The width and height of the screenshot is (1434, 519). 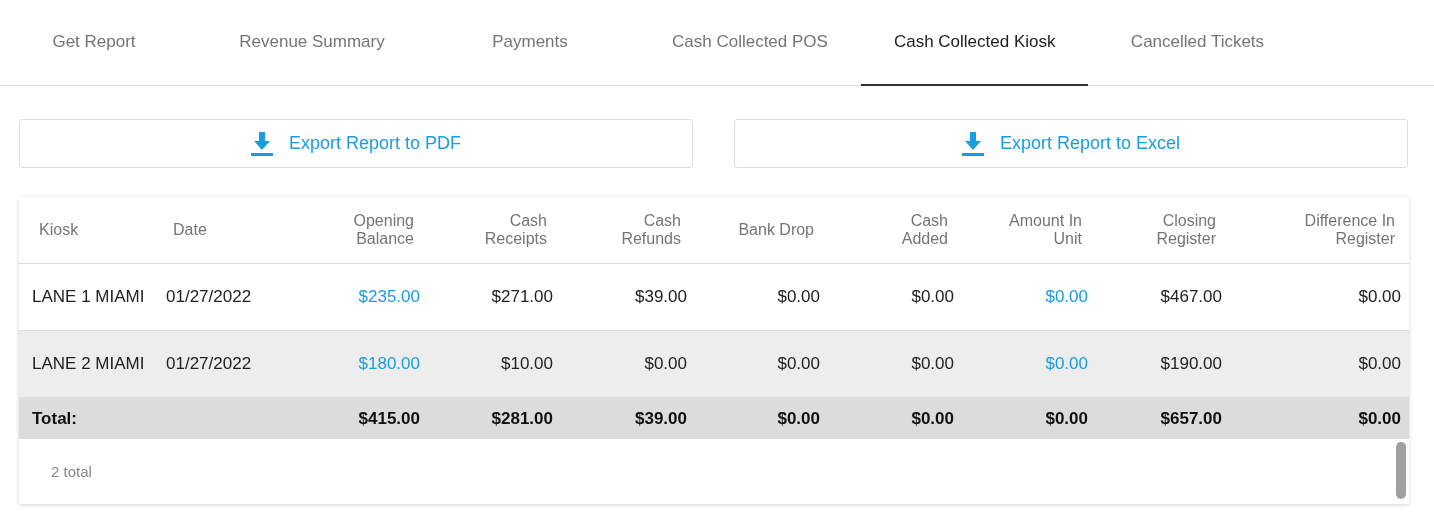 I want to click on total-label: Total:, so click(x=54, y=418).